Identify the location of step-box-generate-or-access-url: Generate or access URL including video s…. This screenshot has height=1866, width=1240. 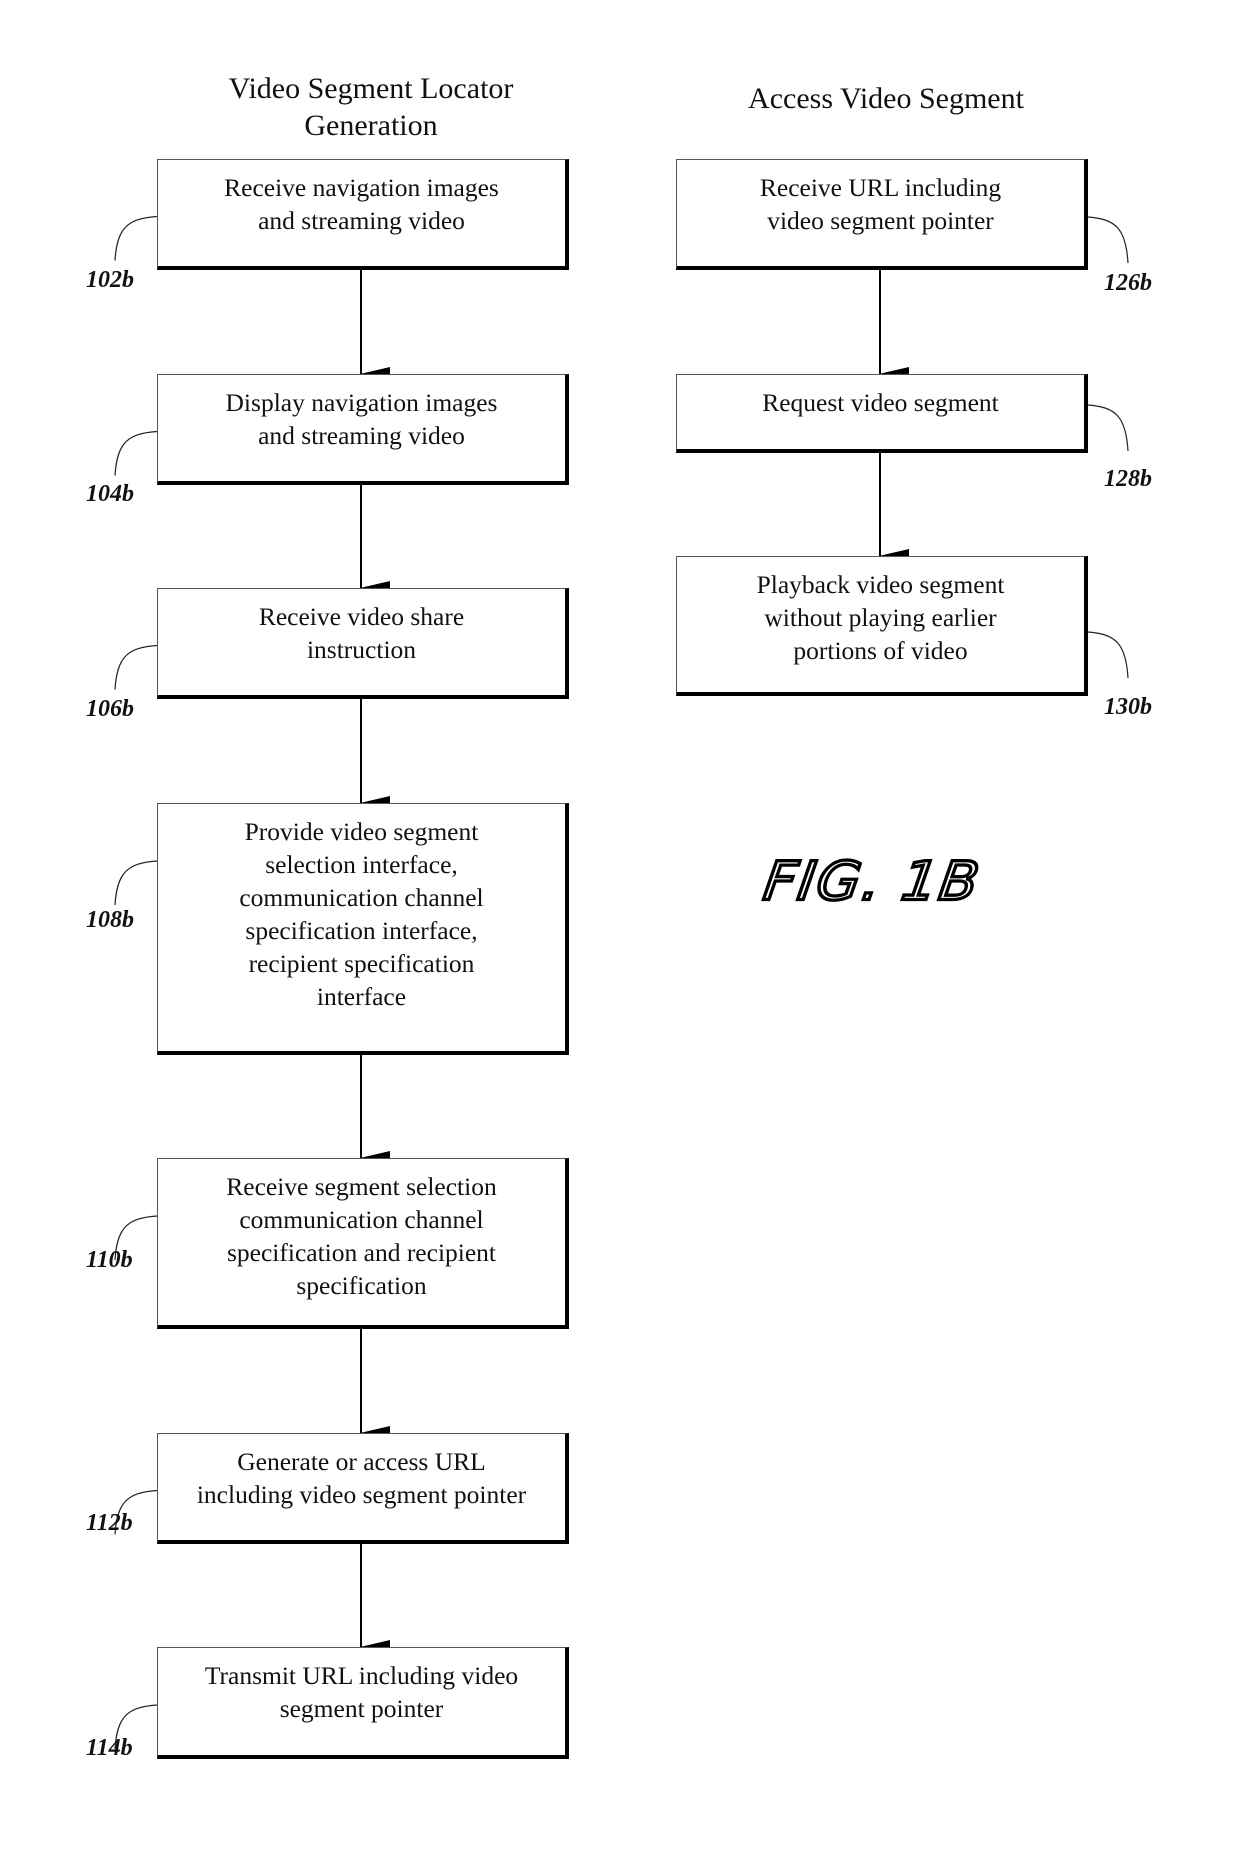
(363, 1488).